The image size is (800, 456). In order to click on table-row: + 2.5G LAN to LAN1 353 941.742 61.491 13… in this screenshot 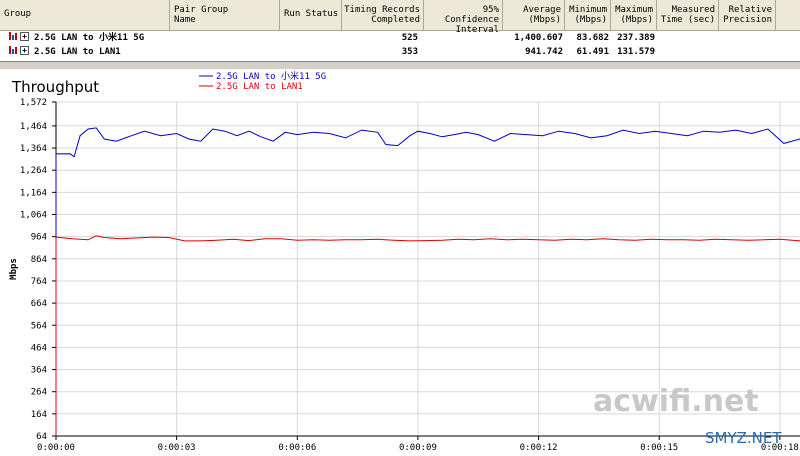, I will do `click(400, 52)`.